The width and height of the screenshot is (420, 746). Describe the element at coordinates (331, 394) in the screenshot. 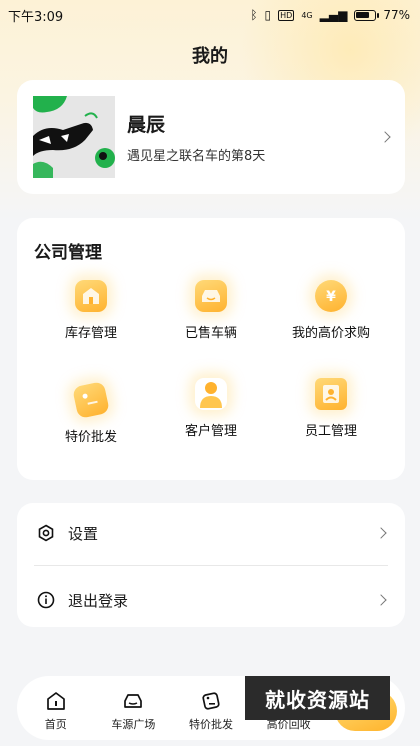

I see `employee-badge-icon` at that location.